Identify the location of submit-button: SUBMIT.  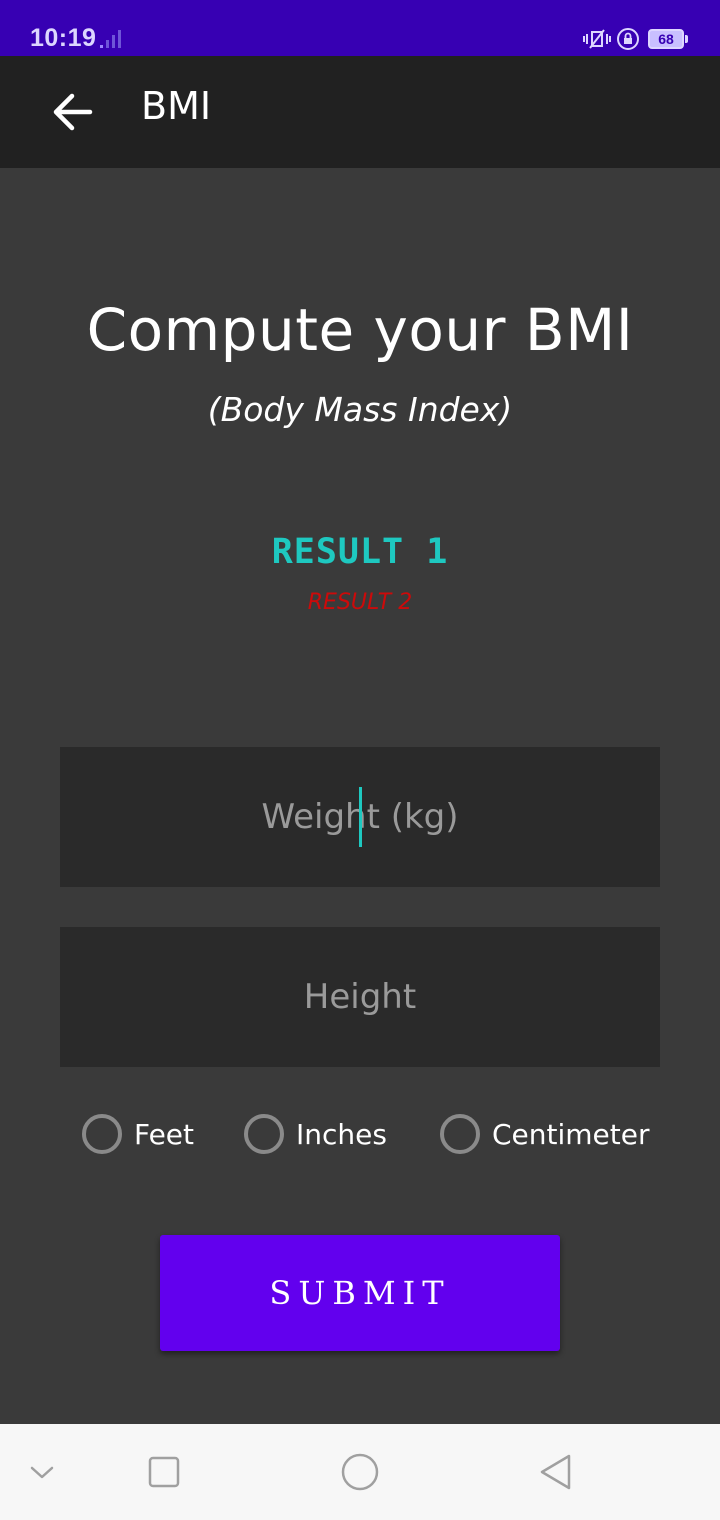
(360, 1293).